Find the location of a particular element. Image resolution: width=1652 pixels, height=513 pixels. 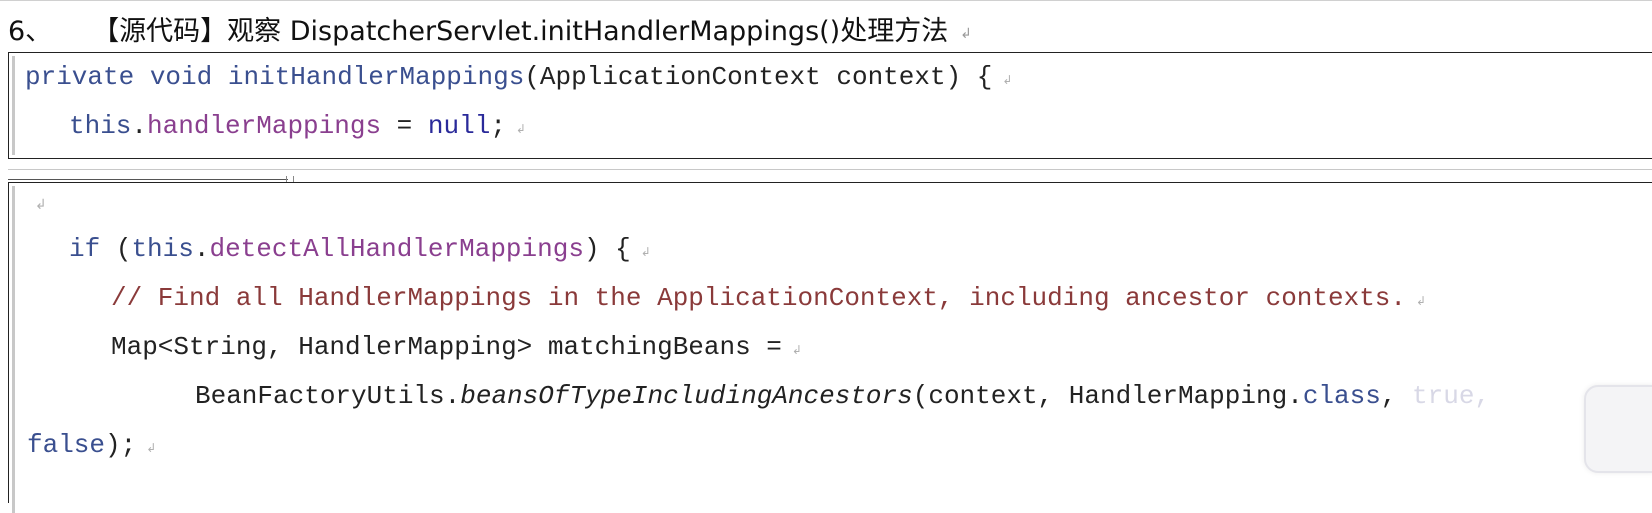

video-player-badge-icon is located at coordinates (1618, 429).